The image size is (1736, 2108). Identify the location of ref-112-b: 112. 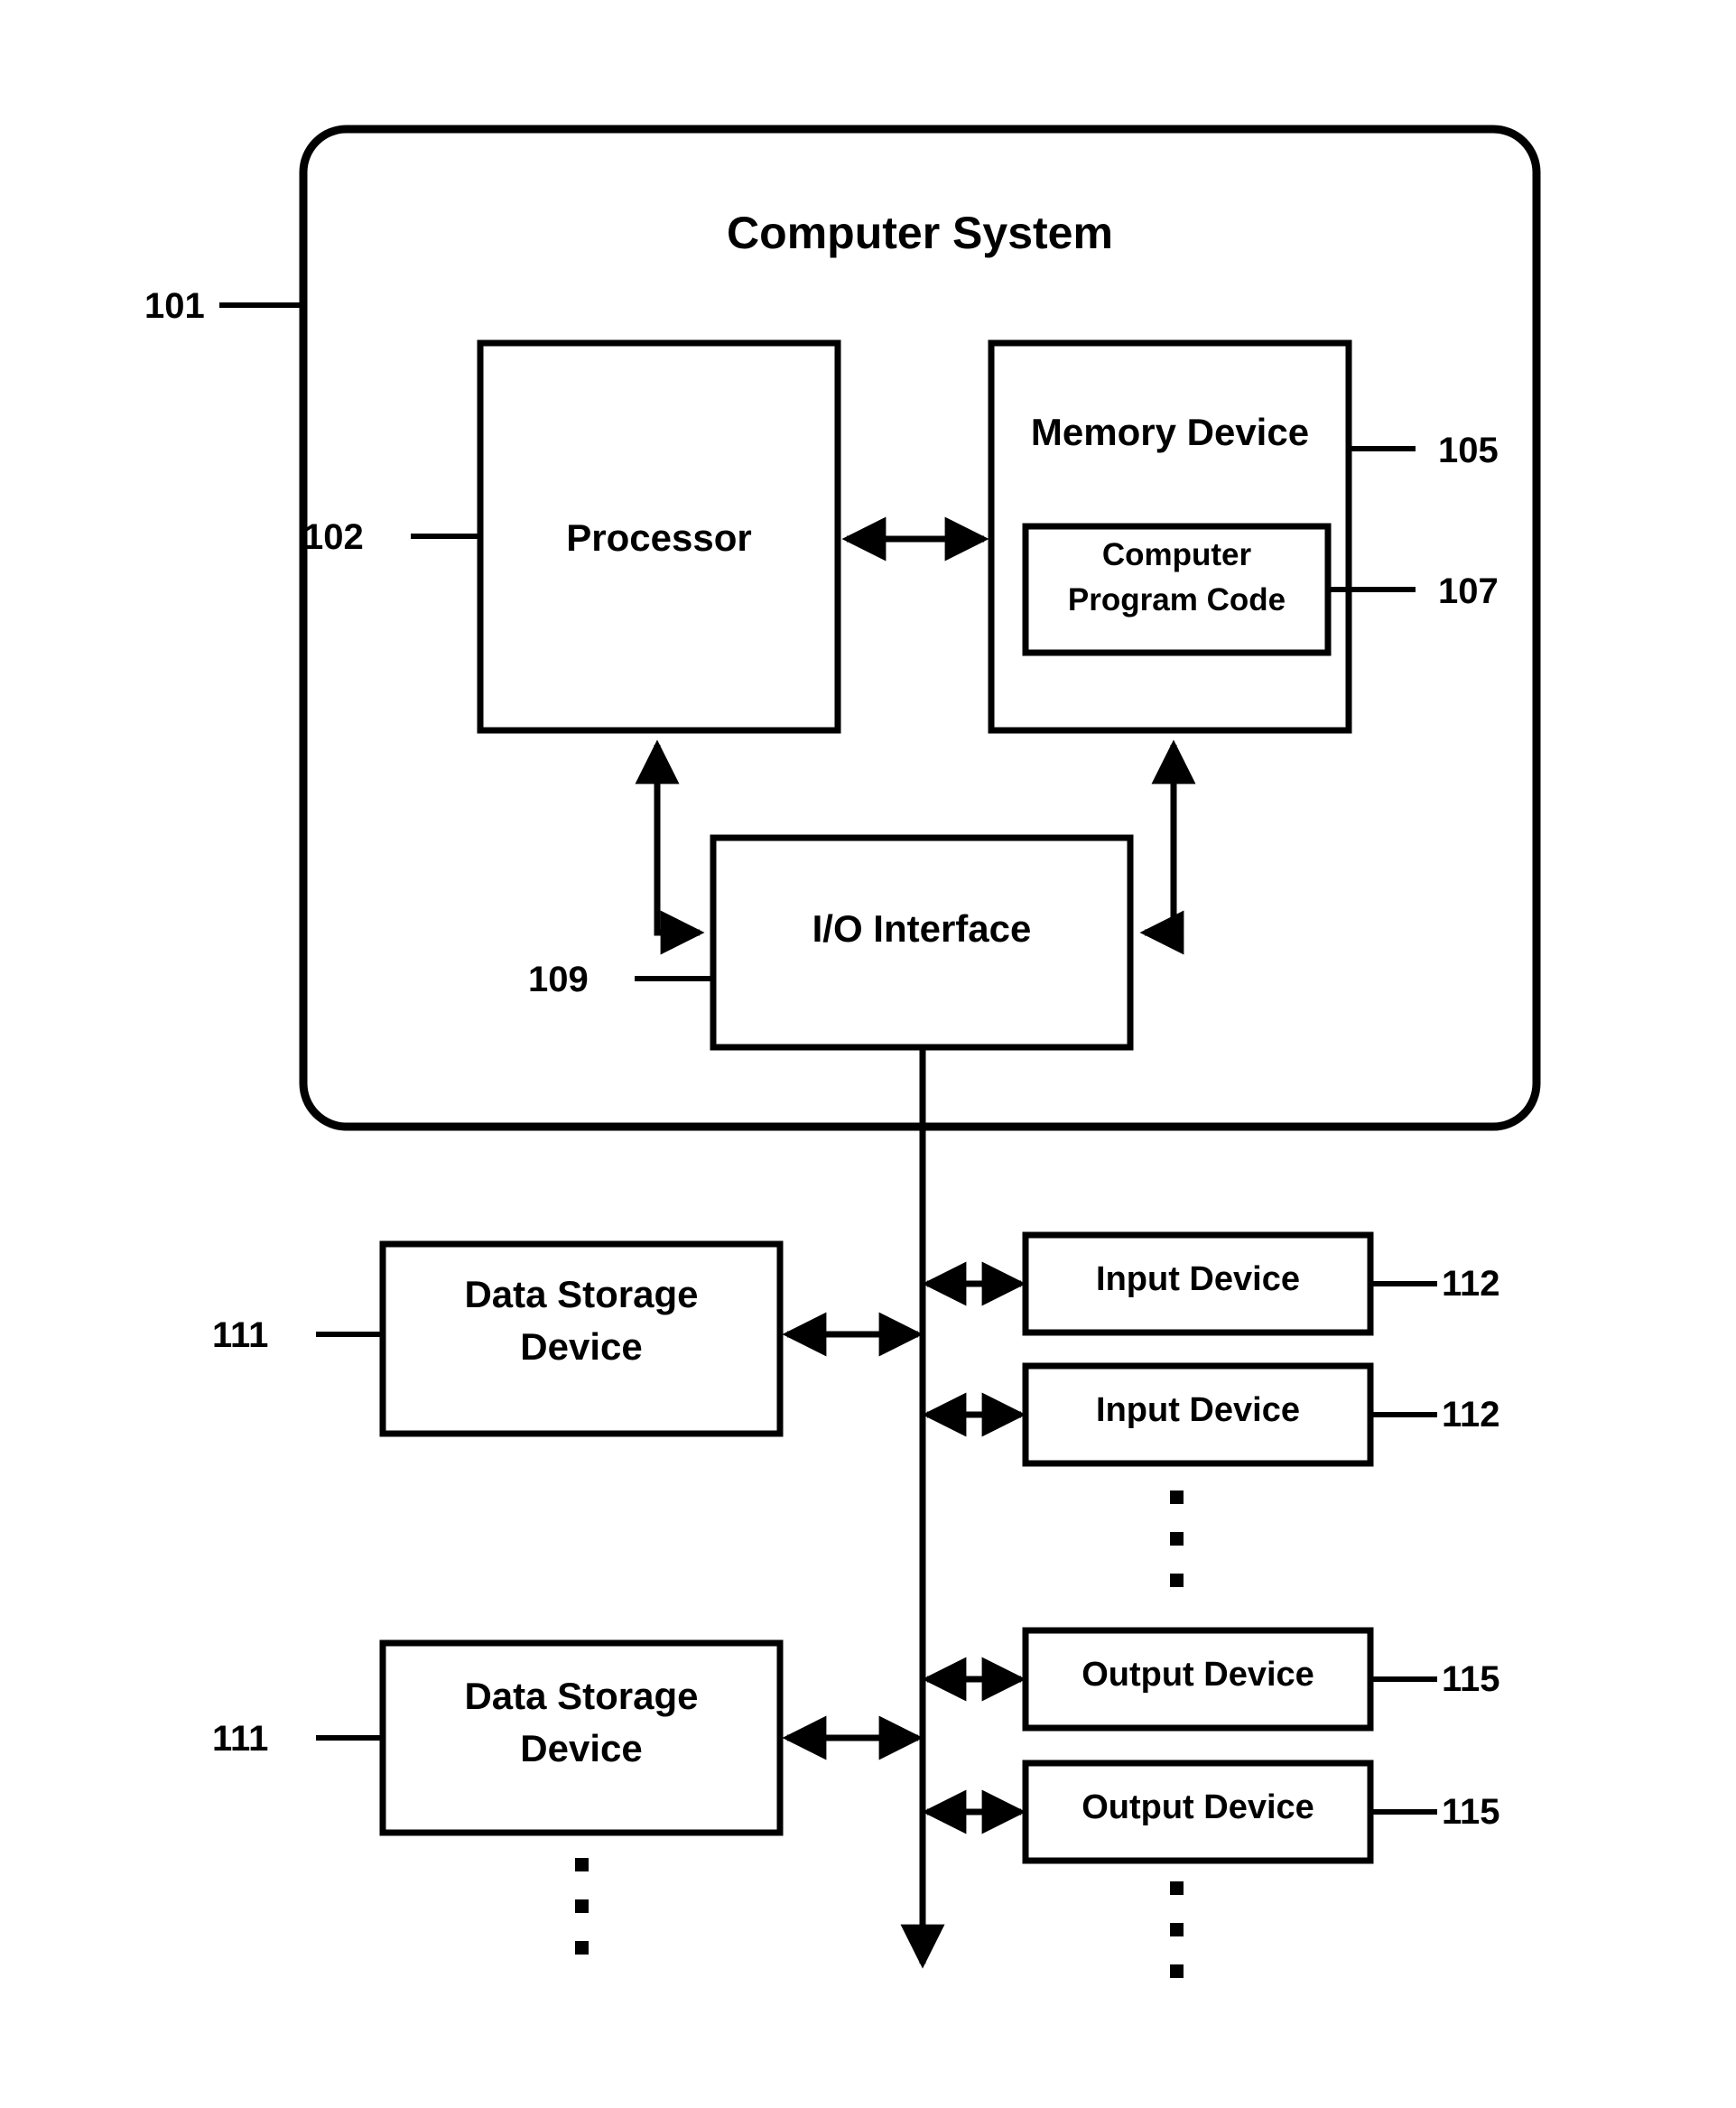
(1471, 1415).